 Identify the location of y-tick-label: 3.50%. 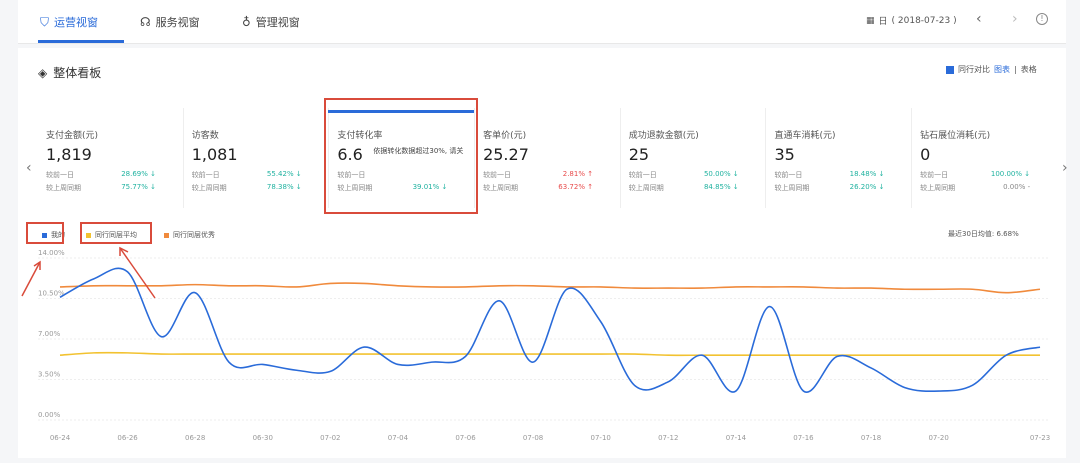
(49, 375).